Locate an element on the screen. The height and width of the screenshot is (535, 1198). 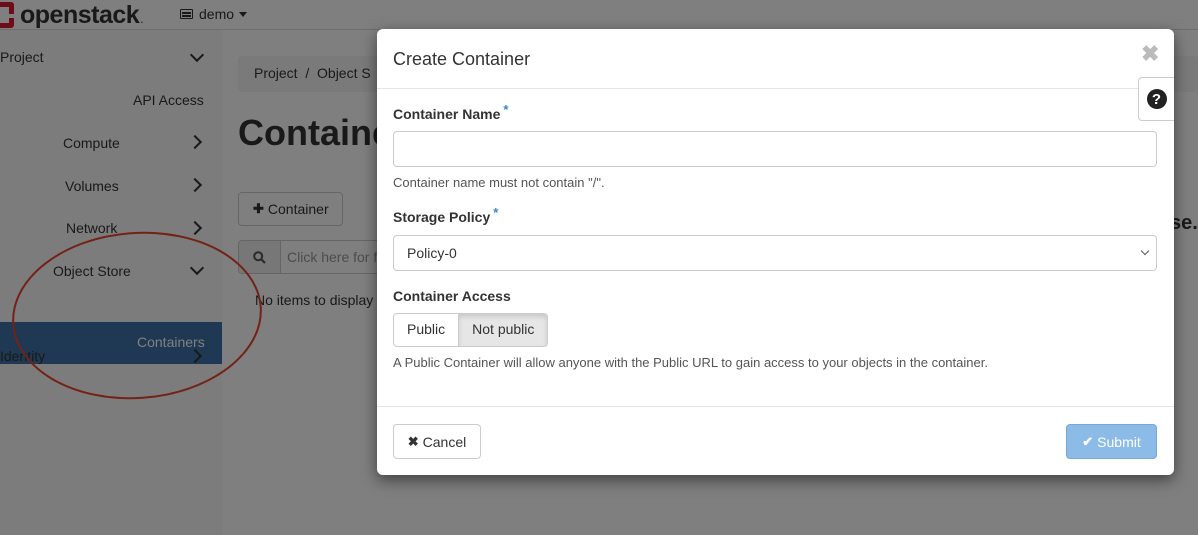
container-name-label: Container Name * is located at coordinates (450, 112).